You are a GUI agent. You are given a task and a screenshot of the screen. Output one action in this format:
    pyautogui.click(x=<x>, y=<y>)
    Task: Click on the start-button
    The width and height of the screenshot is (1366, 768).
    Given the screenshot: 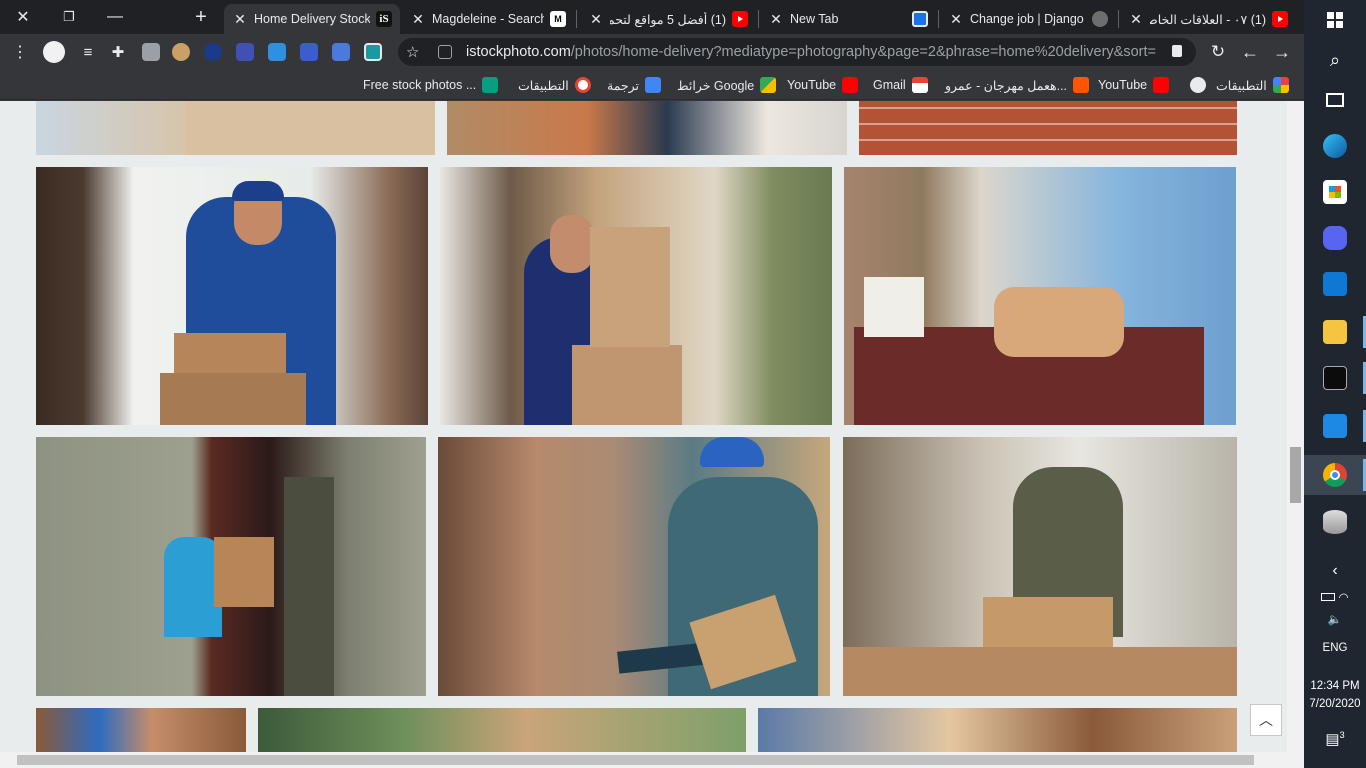 What is the action you would take?
    pyautogui.click(x=1335, y=20)
    